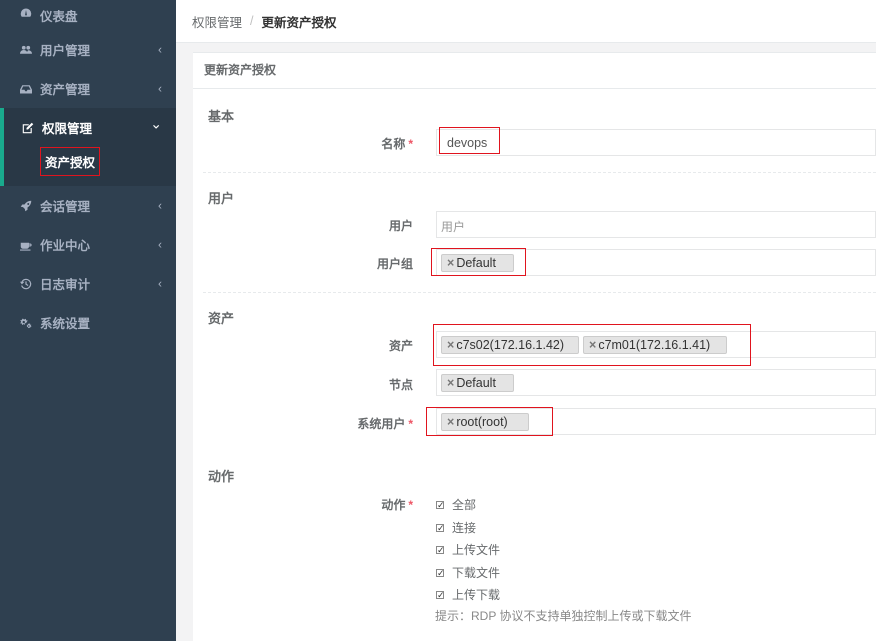 Image resolution: width=876 pixels, height=641 pixels. I want to click on sidebar-subitem-asset-permission: 资产授权, so click(70, 161).